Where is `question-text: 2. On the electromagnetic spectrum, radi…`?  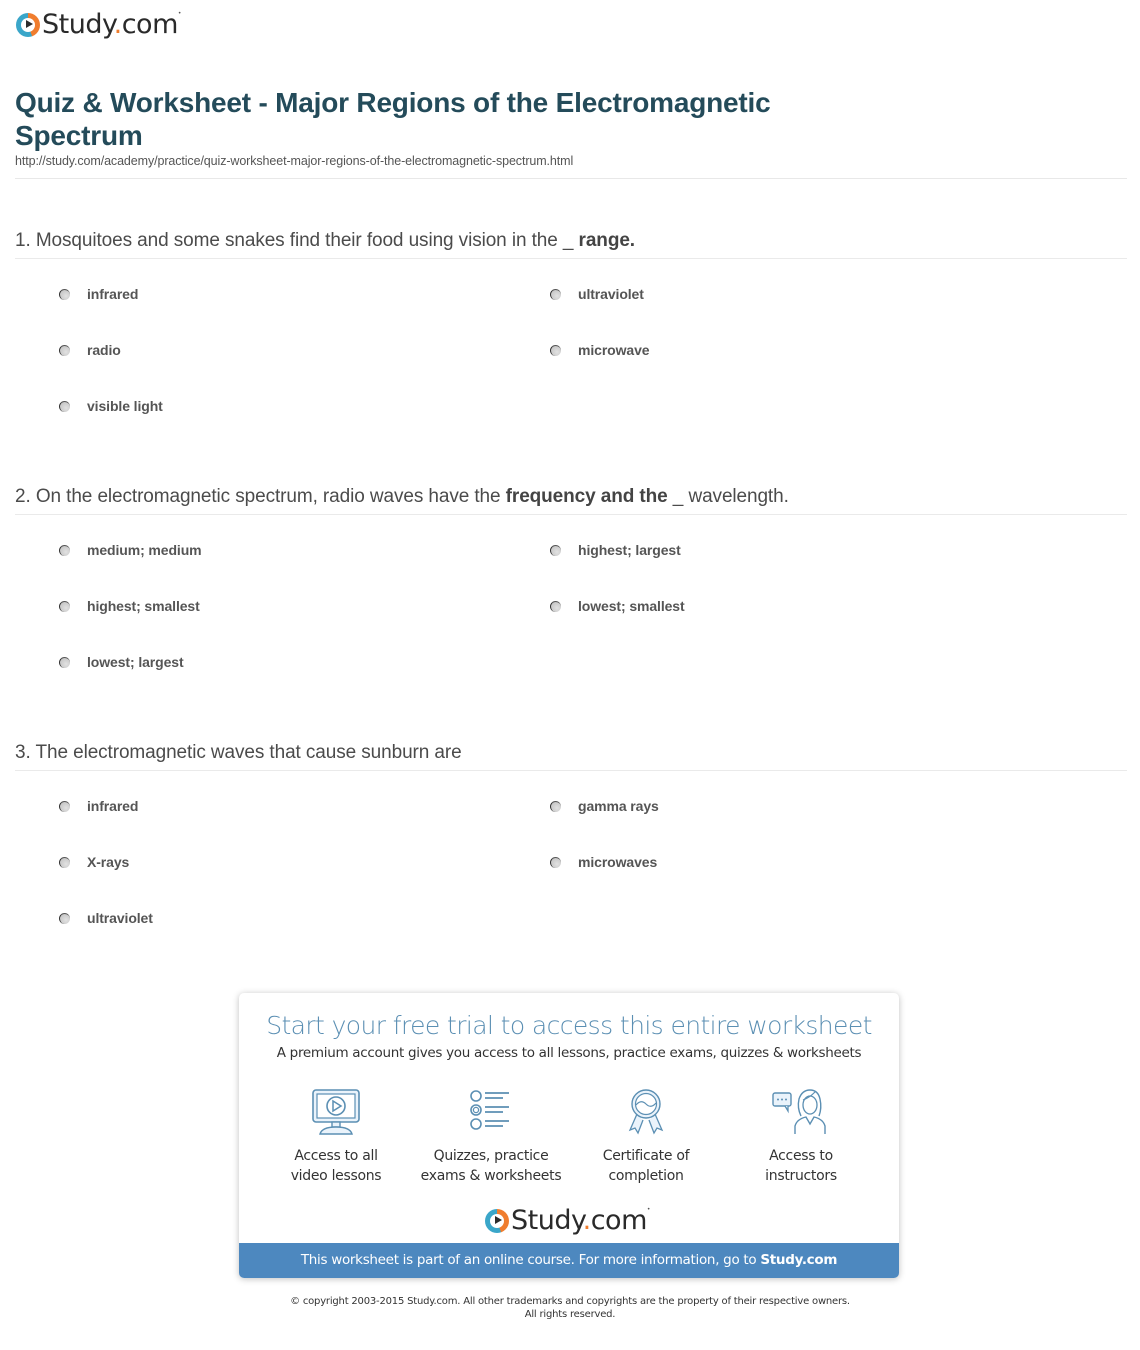
question-text: 2. On the electromagnetic spectrum, radi… is located at coordinates (402, 496).